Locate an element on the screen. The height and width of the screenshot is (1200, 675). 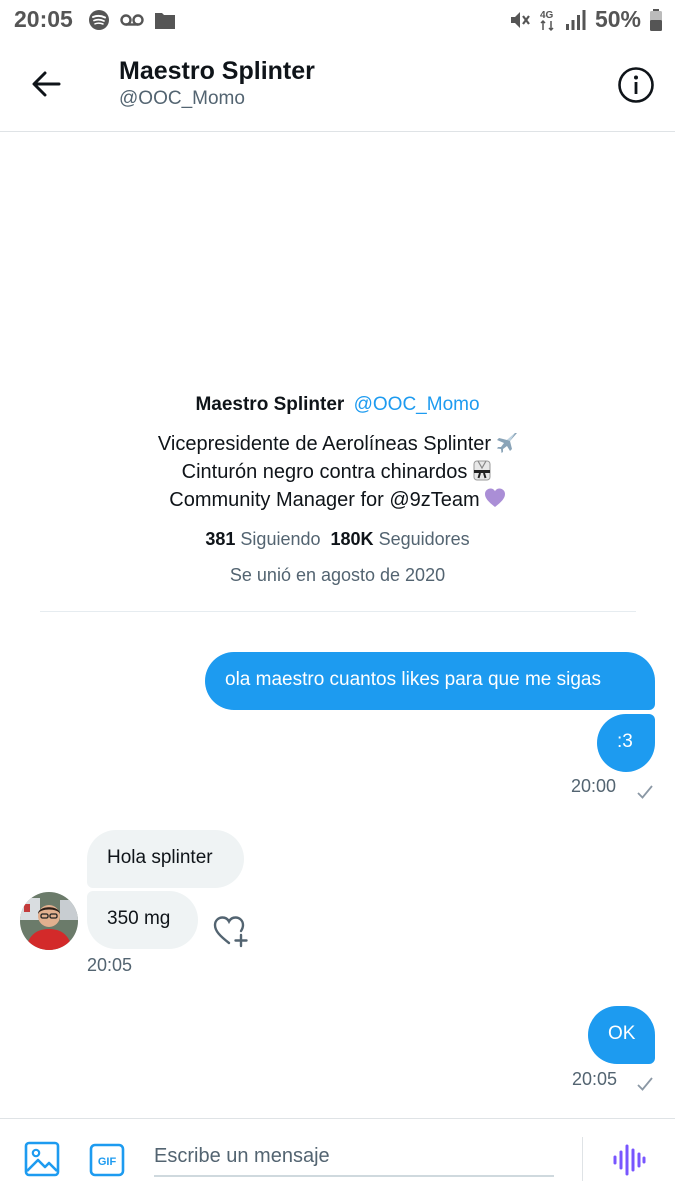
mute-icon is located at coordinates (520, 19).